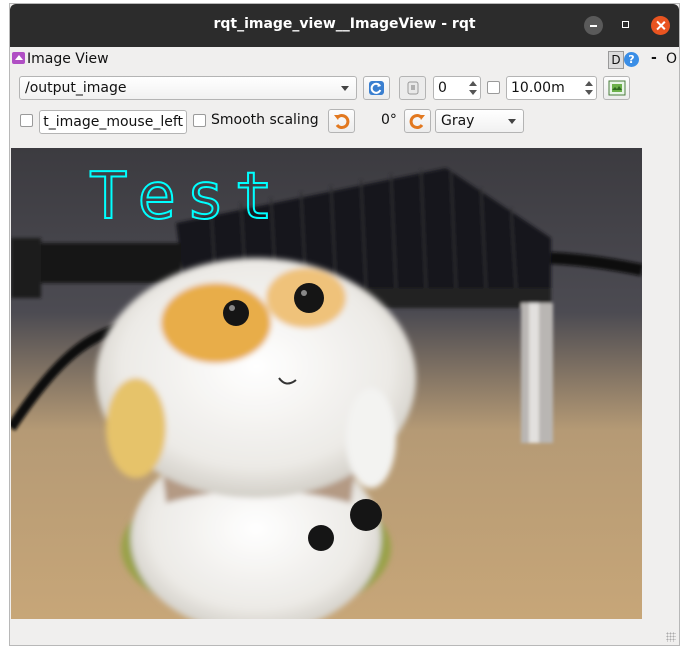 Image resolution: width=689 pixels, height=651 pixels. I want to click on smooth-scaling-checkbox, so click(199, 120).